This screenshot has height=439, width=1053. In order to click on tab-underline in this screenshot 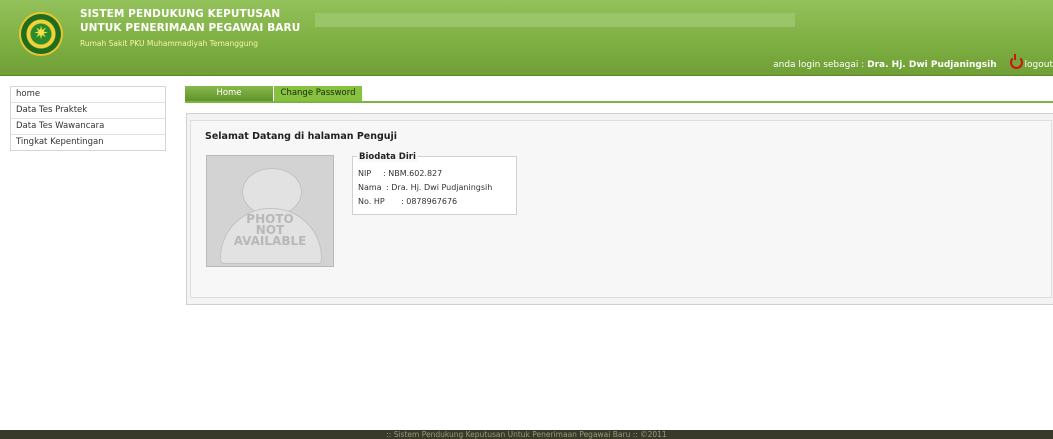, I will do `click(619, 102)`.